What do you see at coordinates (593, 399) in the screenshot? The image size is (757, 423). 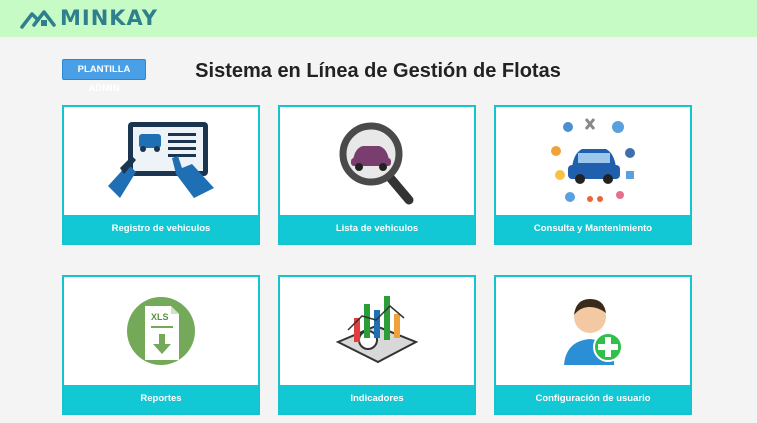 I see `card-label: Configuración de usuario` at bounding box center [593, 399].